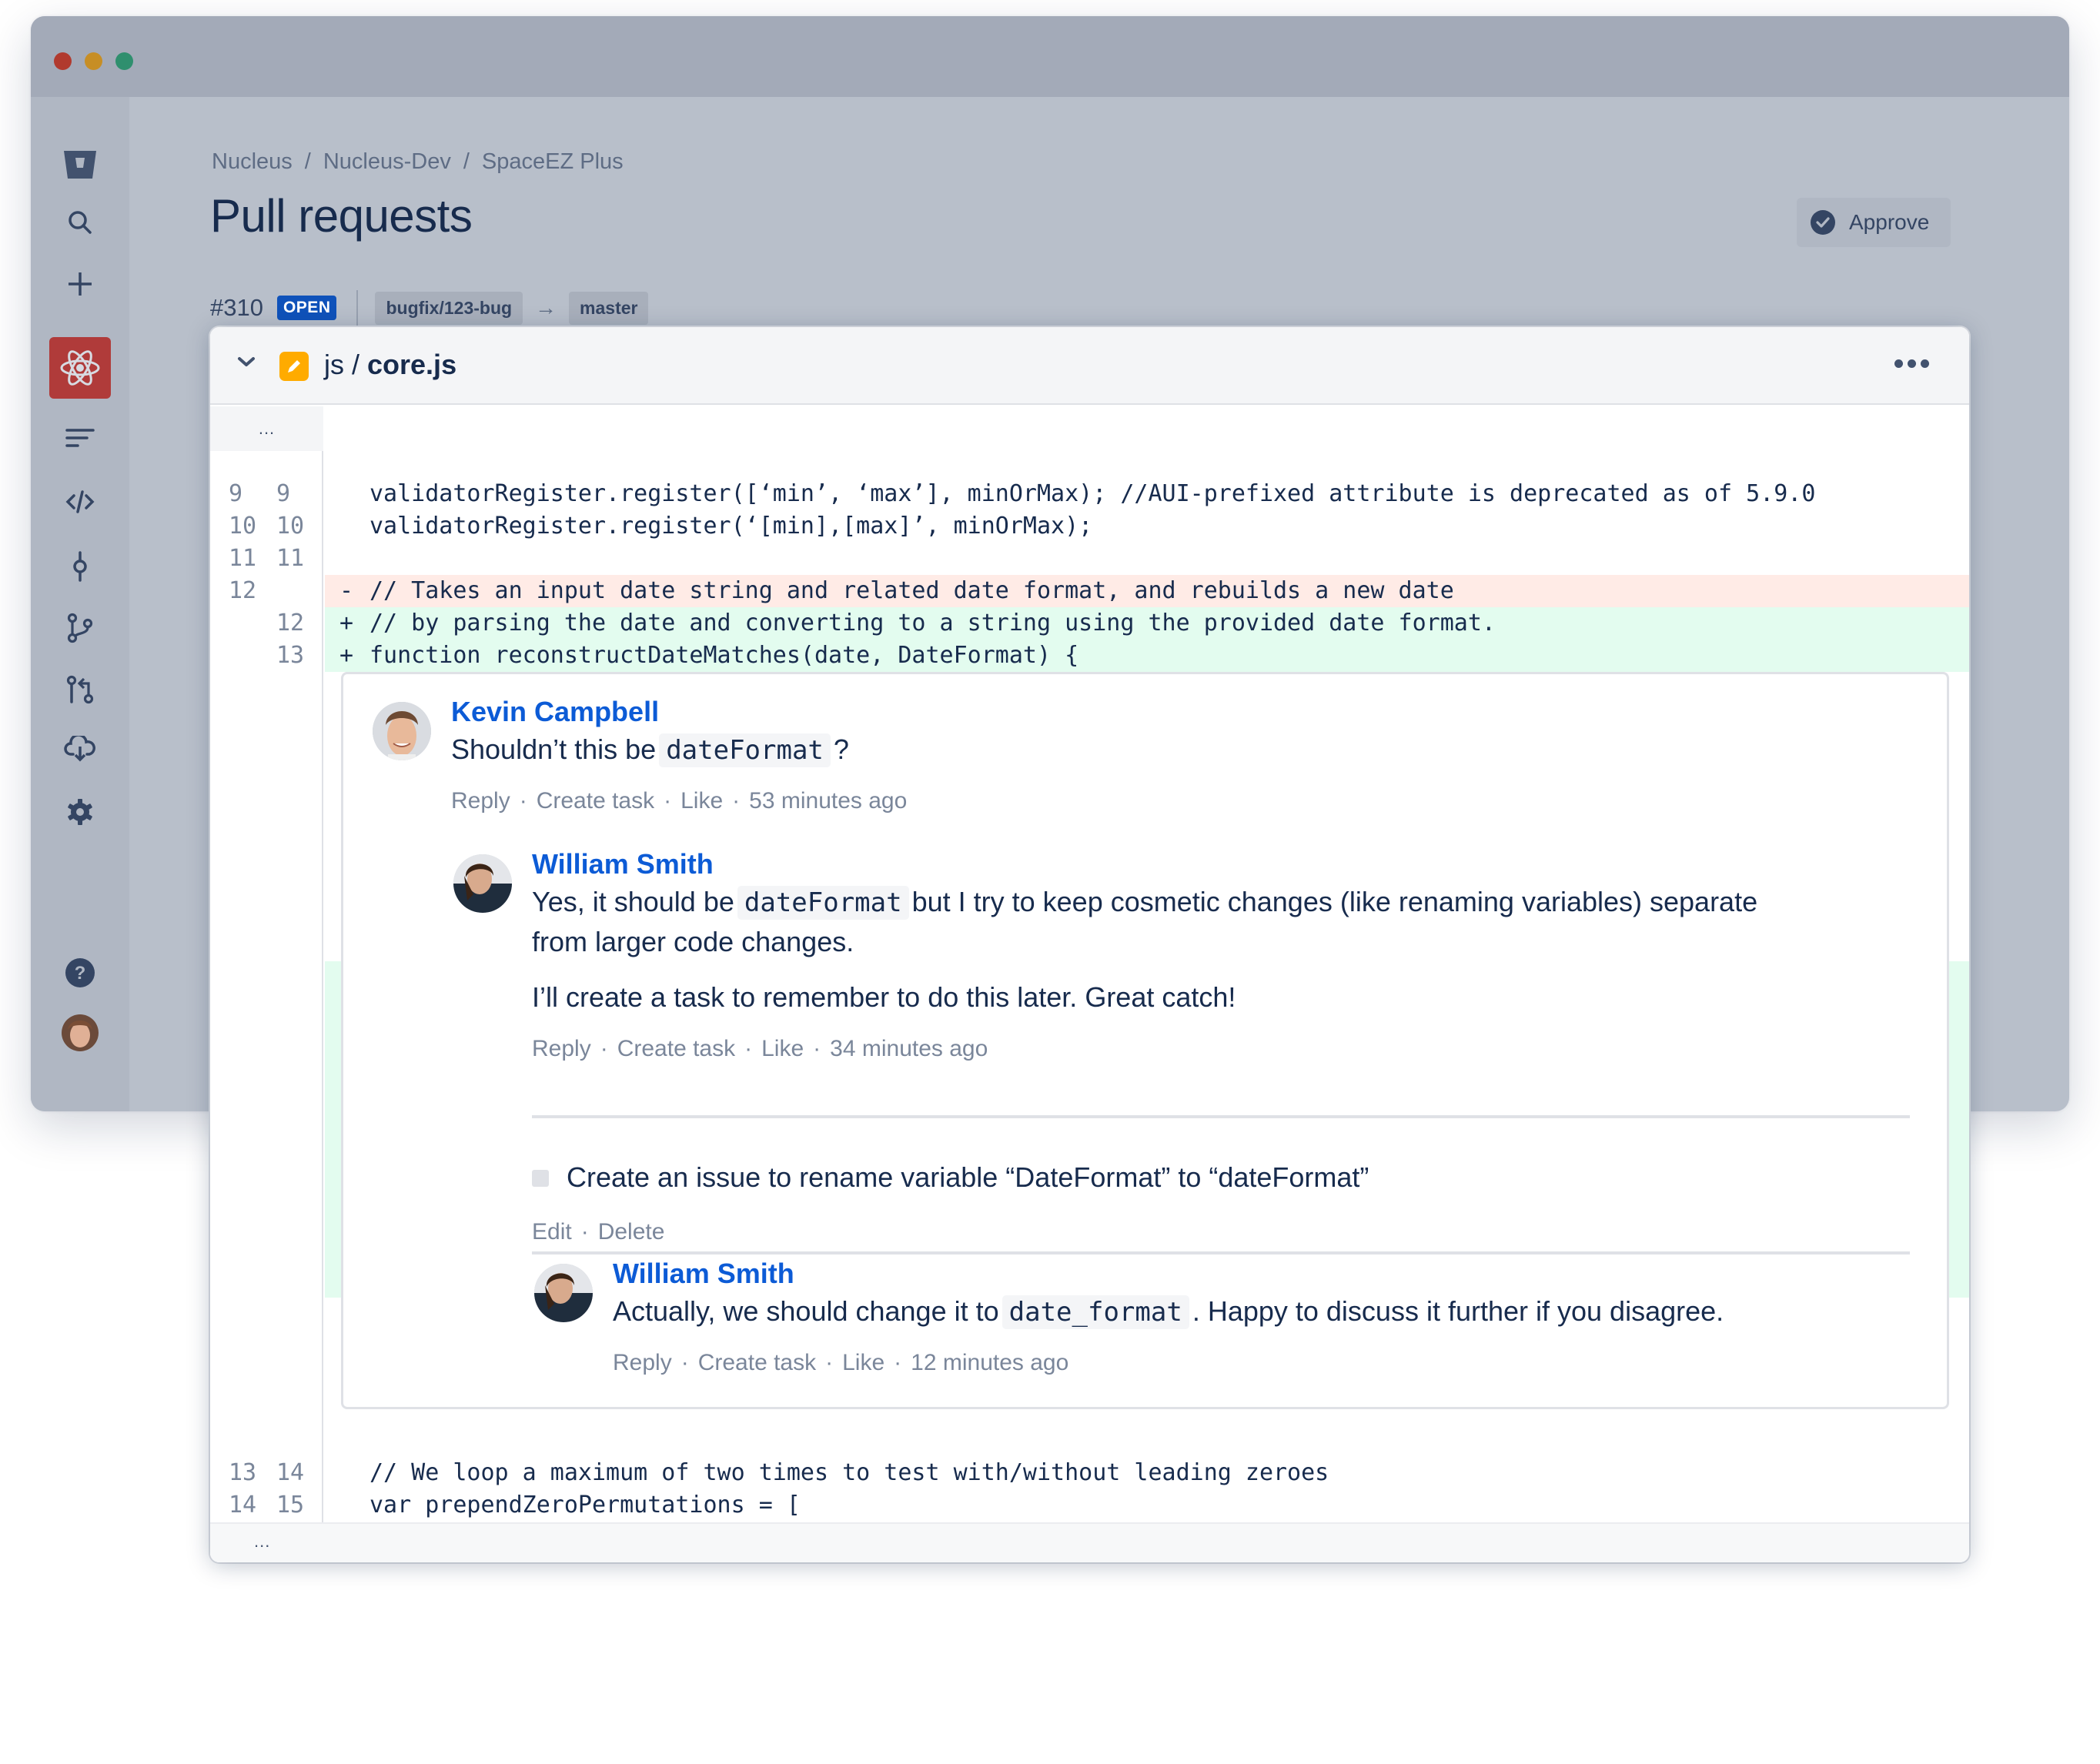 This screenshot has width=2100, height=1764. What do you see at coordinates (609, 308) in the screenshot?
I see `target-branch: master` at bounding box center [609, 308].